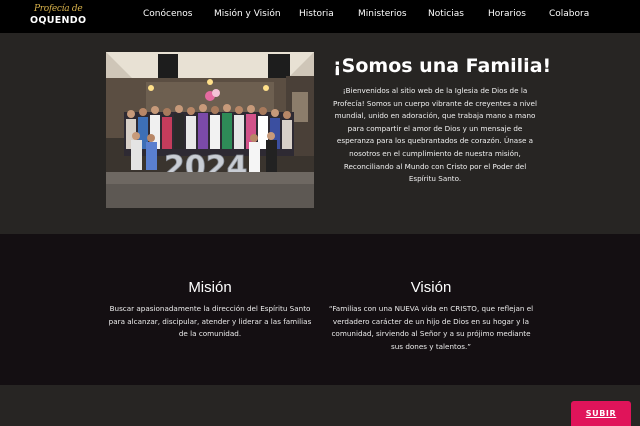 The height and width of the screenshot is (426, 640). What do you see at coordinates (167, 14) in the screenshot?
I see `nav-item-conocenos: Conócenos` at bounding box center [167, 14].